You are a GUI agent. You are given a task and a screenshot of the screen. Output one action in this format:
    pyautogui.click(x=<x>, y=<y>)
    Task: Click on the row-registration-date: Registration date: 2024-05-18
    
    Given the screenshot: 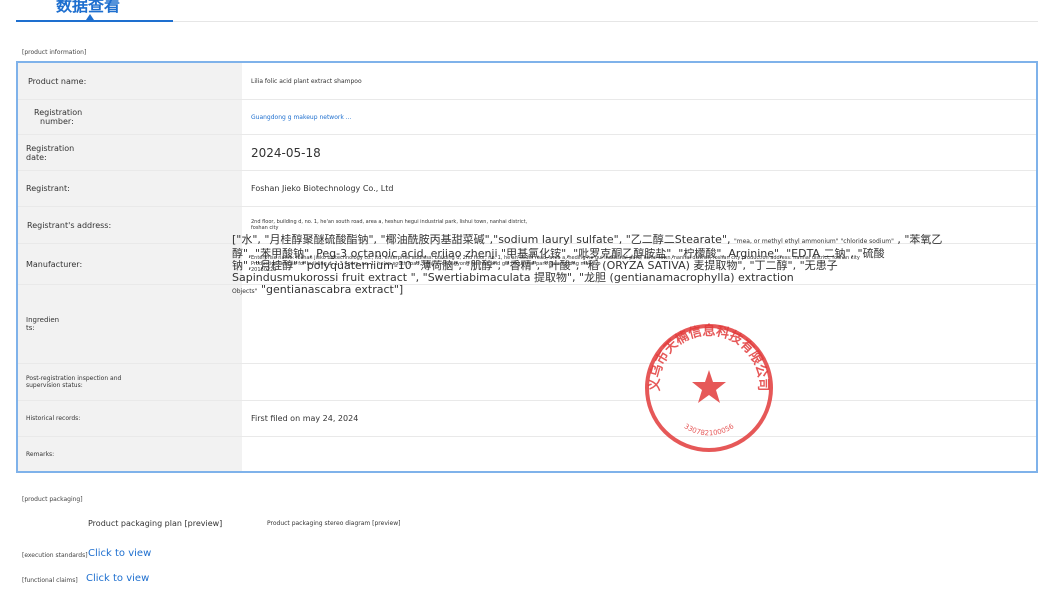 What is the action you would take?
    pyautogui.click(x=527, y=153)
    